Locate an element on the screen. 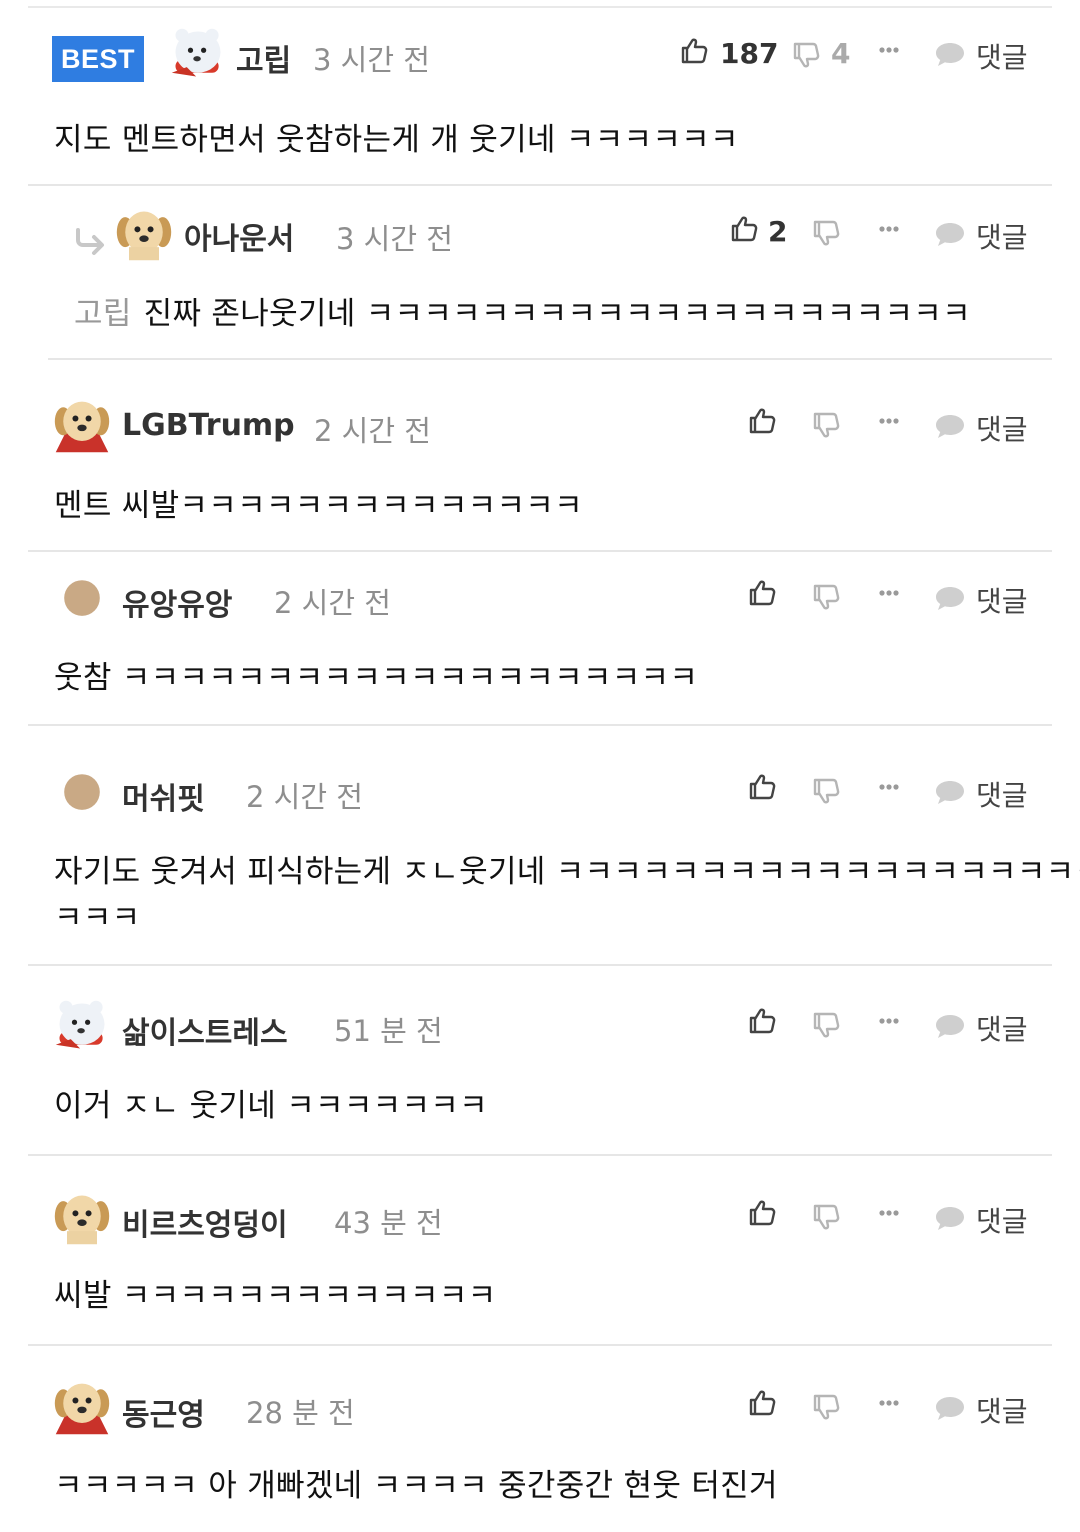  comment-header: 비르츠엉덩이 43 분 전 댓글 is located at coordinates (540, 1218).